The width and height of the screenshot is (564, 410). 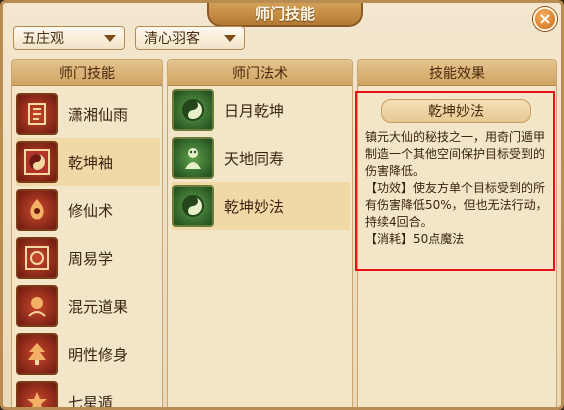 I want to click on star-icon, so click(x=37, y=394).